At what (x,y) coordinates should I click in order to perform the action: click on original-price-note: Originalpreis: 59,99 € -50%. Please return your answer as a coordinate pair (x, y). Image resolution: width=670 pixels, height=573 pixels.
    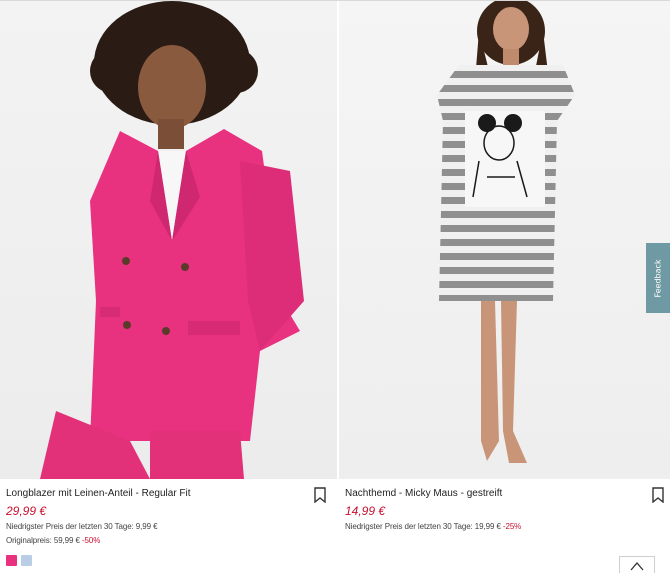
    Looking at the image, I should click on (53, 540).